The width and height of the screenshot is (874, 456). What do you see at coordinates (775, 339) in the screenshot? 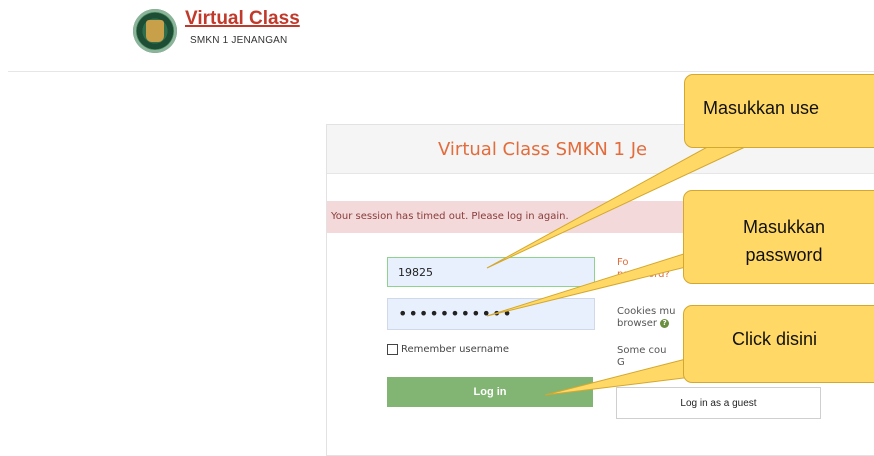
I see `click-callout-text: Click disini` at bounding box center [775, 339].